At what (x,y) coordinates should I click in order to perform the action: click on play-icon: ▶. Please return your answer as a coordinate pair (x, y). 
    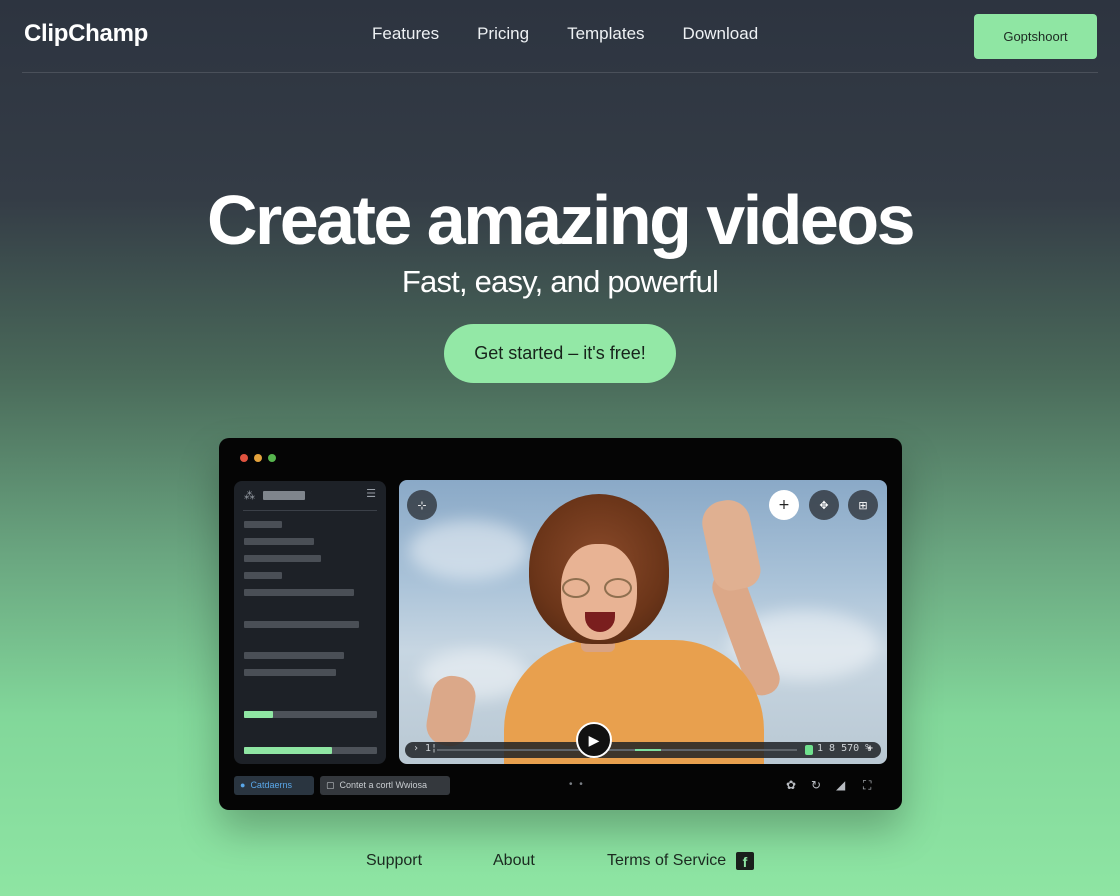
    Looking at the image, I should click on (594, 740).